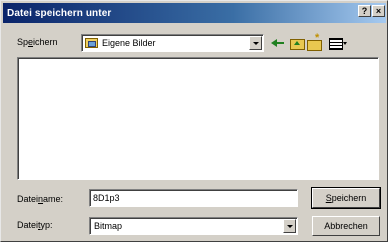 The width and height of the screenshot is (388, 242). Describe the element at coordinates (378, 11) in the screenshot. I see `close-button: ×` at that location.